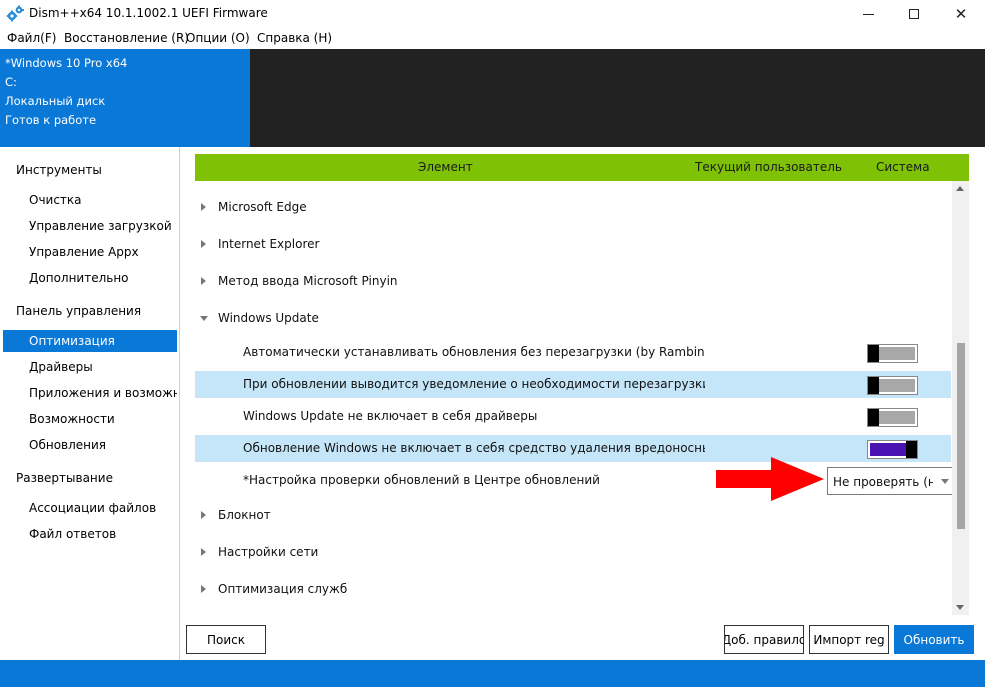  What do you see at coordinates (308, 281) in the screenshot?
I see `tree-group-label: Метод ввода Microsoft Pinyin` at bounding box center [308, 281].